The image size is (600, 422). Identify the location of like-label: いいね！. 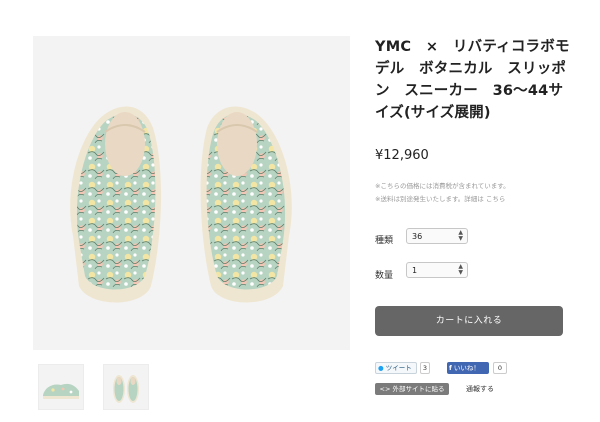
(466, 368).